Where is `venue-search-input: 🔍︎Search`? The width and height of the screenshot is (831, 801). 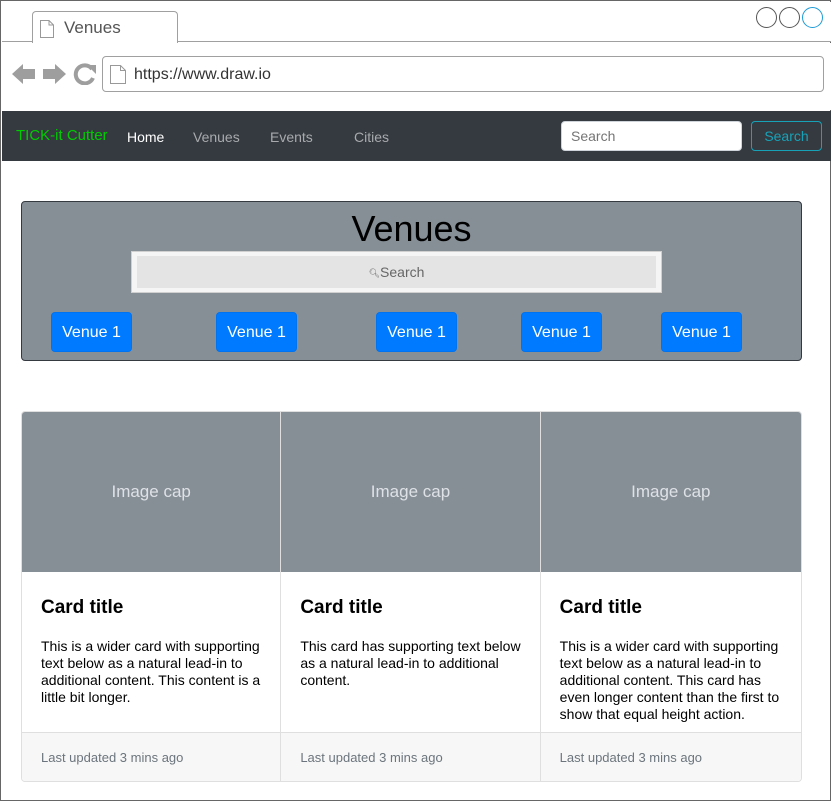 venue-search-input: 🔍︎Search is located at coordinates (396, 272).